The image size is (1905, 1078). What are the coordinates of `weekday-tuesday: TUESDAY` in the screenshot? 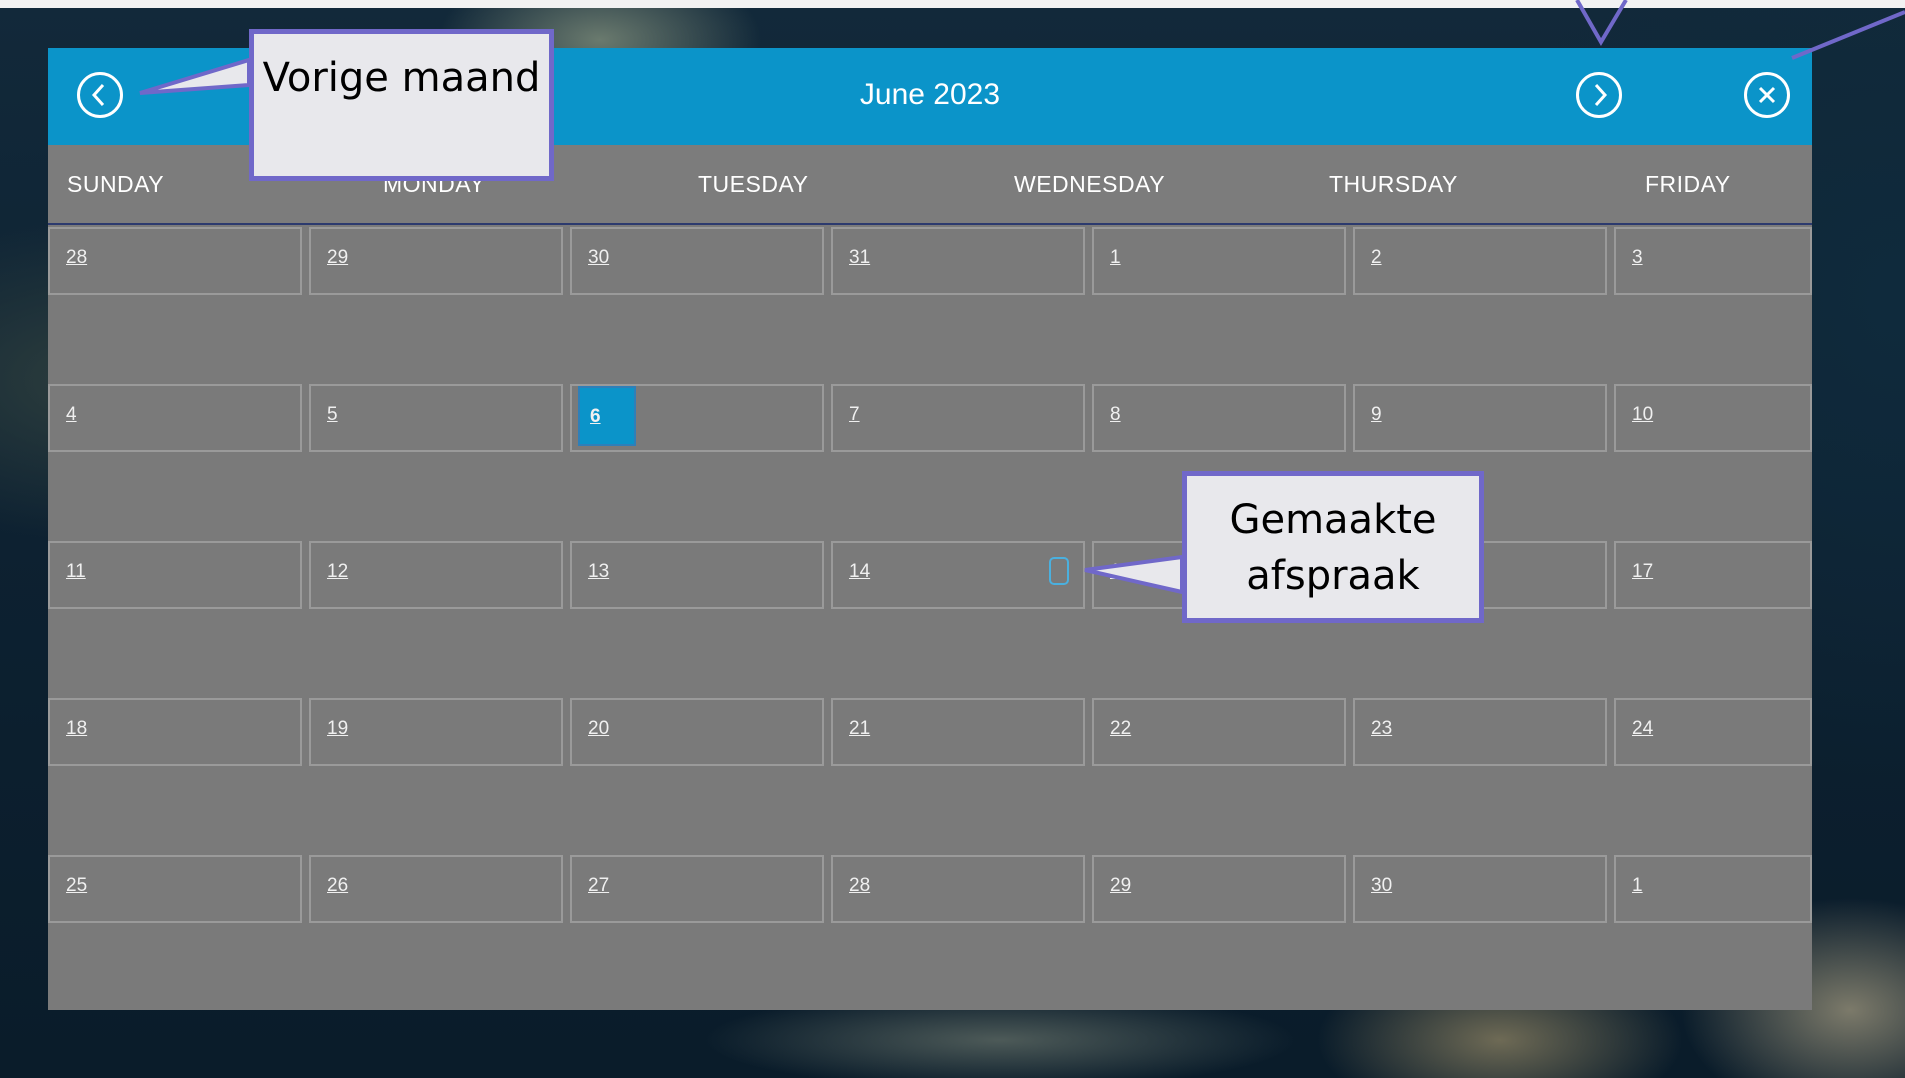 It's located at (753, 184).